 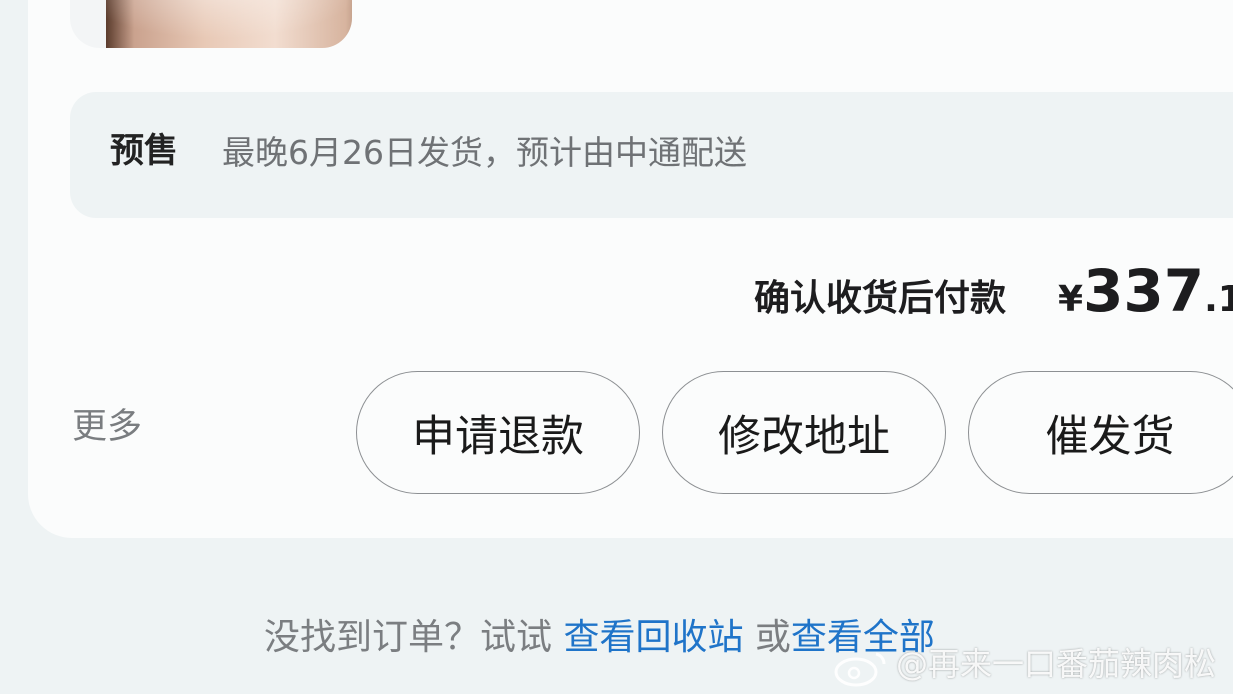 I want to click on payment-label: 确认收货后付款, so click(x=880, y=298).